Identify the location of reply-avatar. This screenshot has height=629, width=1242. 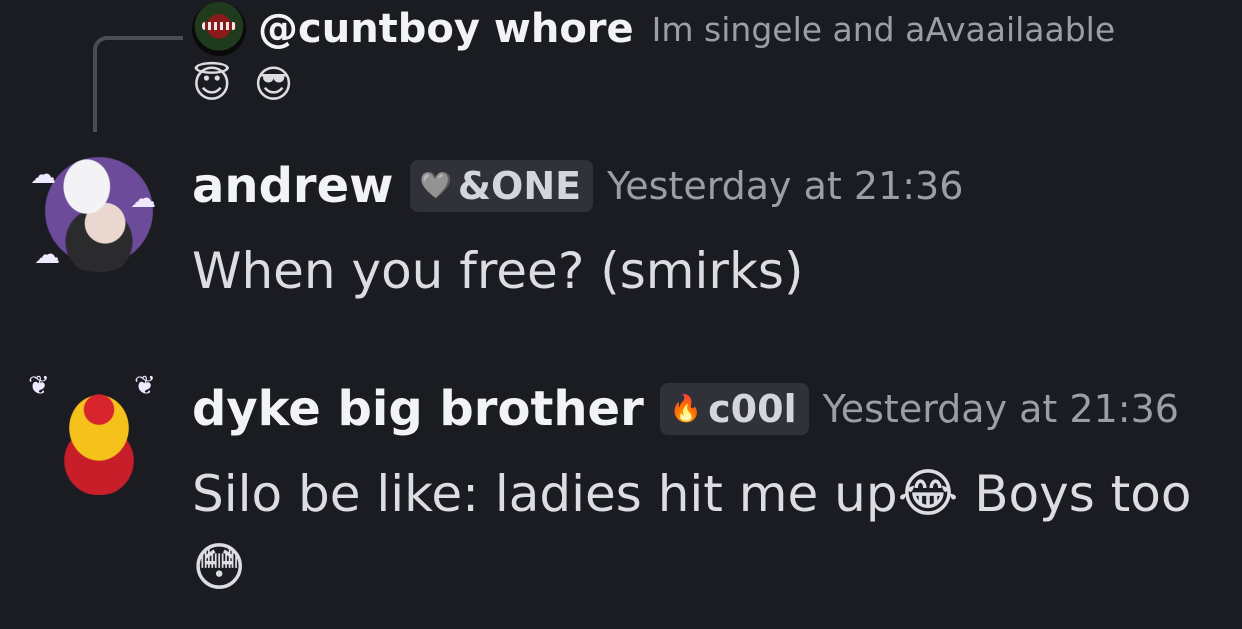
(219, 29).